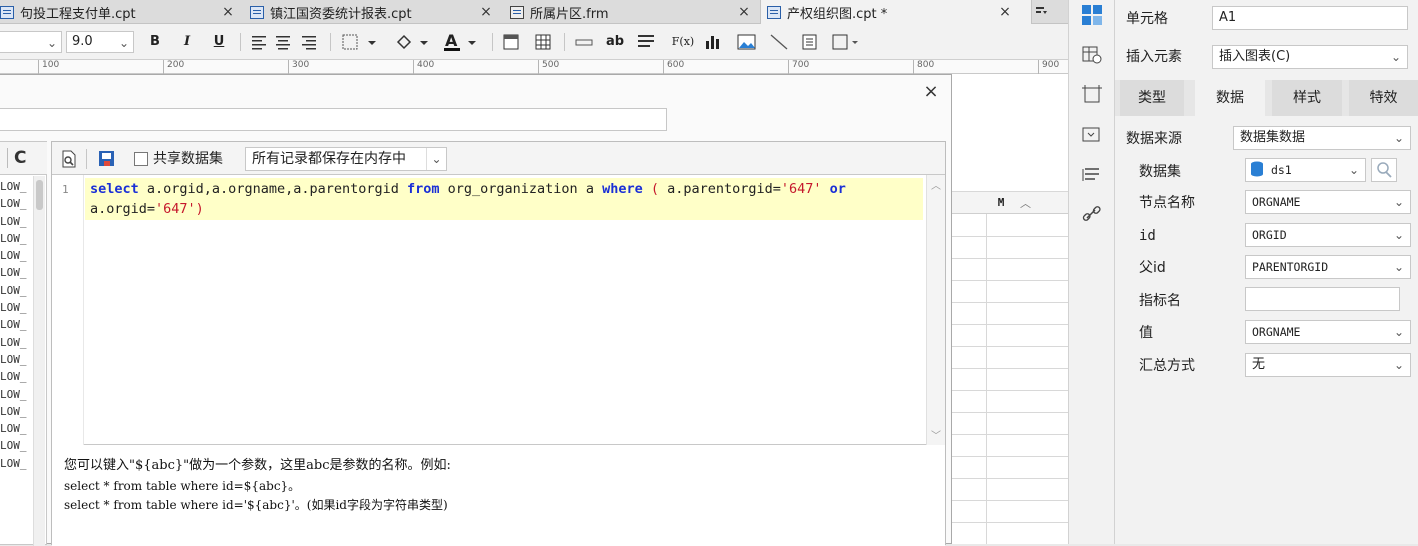 Image resolution: width=1418 pixels, height=546 pixels. I want to click on metric-name-input, so click(1322, 299).